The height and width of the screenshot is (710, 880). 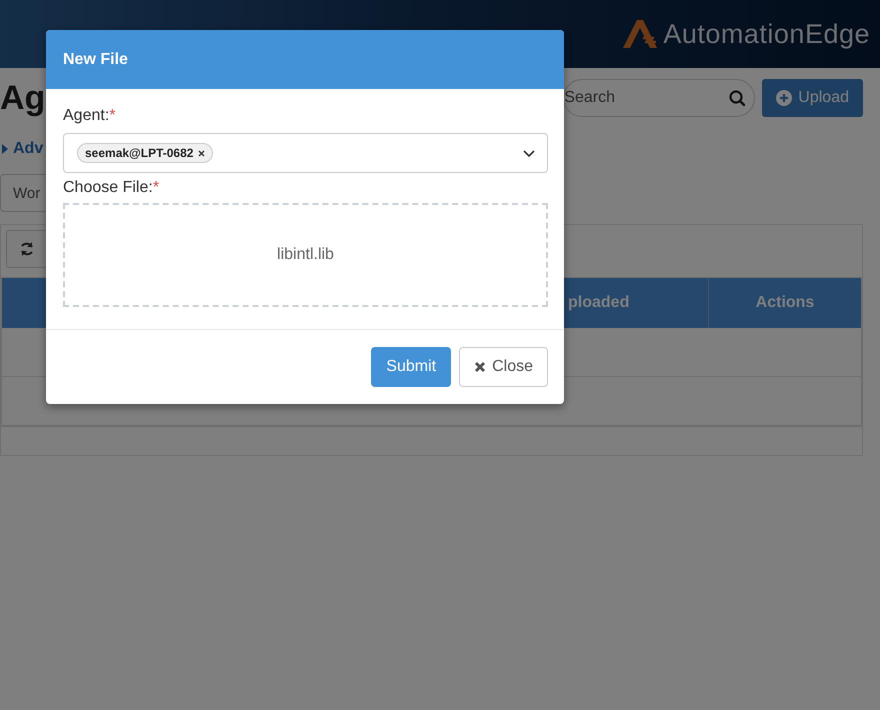 I want to click on advanced-link: Adv, so click(x=28, y=149).